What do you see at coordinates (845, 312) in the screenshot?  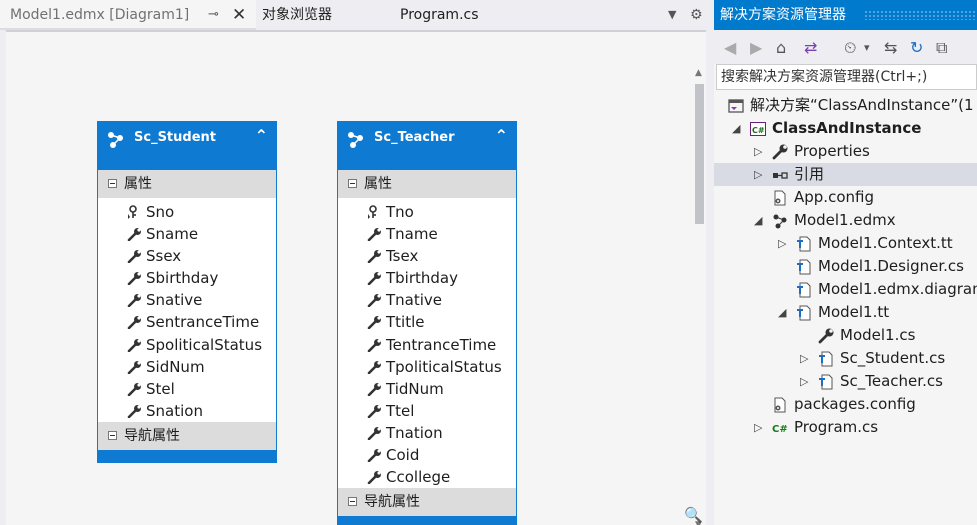 I see `tree-node: ◢ Model1.tt` at bounding box center [845, 312].